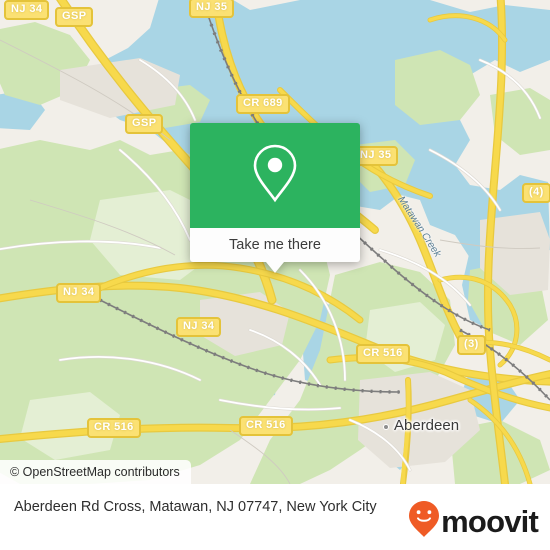 This screenshot has height=550, width=550. I want to click on road-shield-cr516-a: CR 516, so click(383, 354).